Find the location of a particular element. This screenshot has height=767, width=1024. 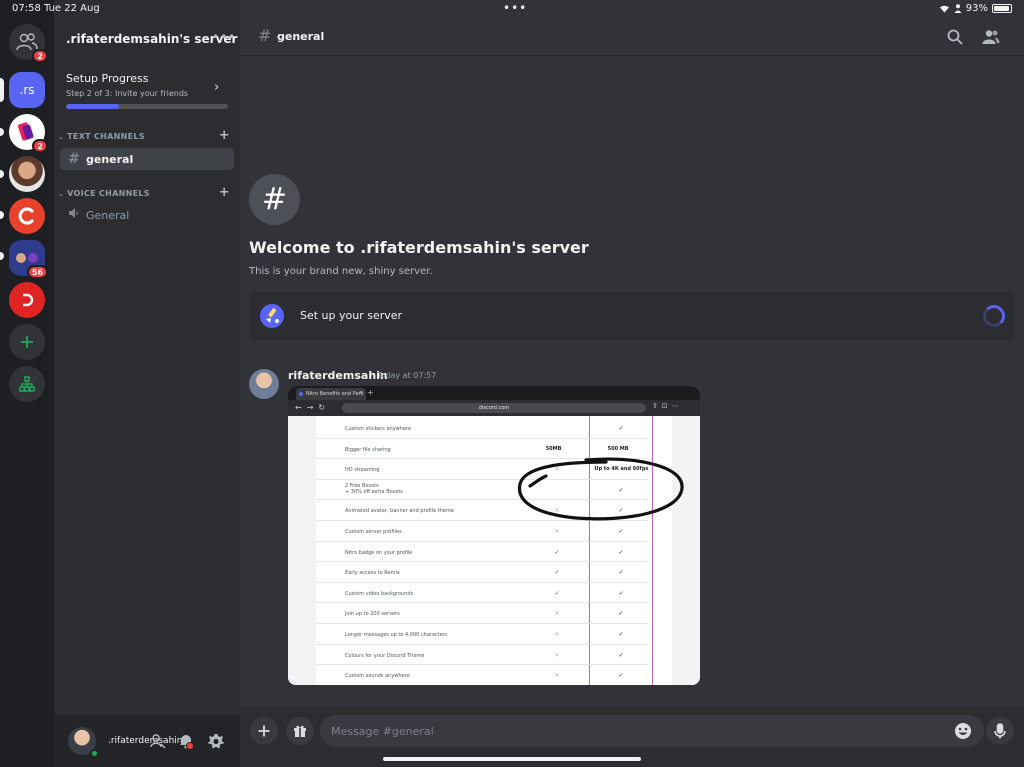

server-rs: .rs is located at coordinates (27, 90).